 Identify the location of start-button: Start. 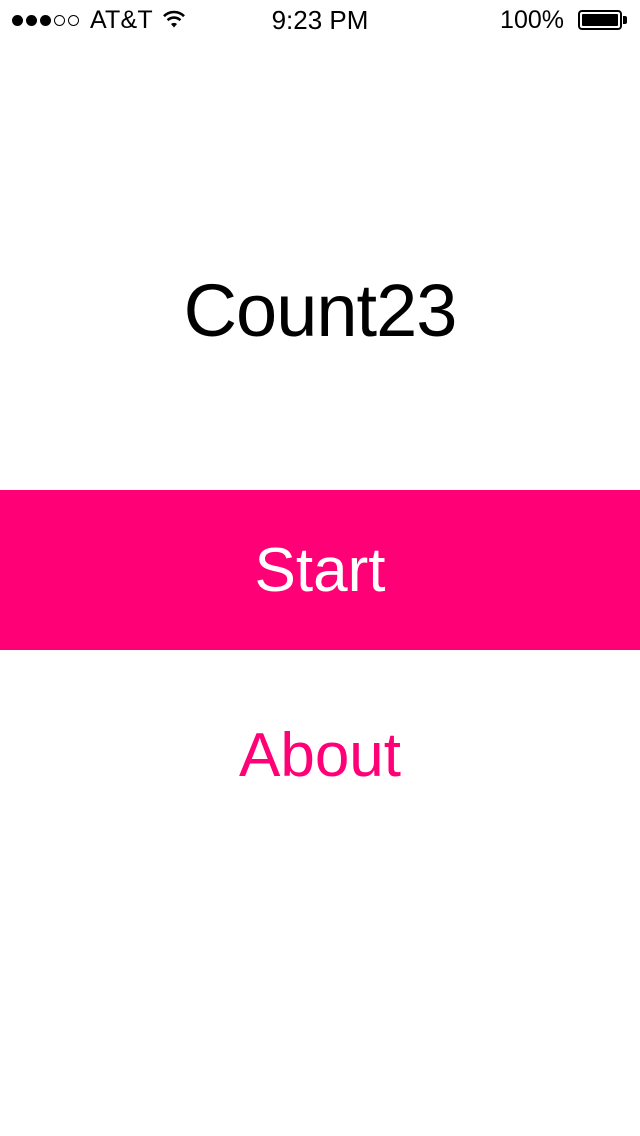
(320, 570).